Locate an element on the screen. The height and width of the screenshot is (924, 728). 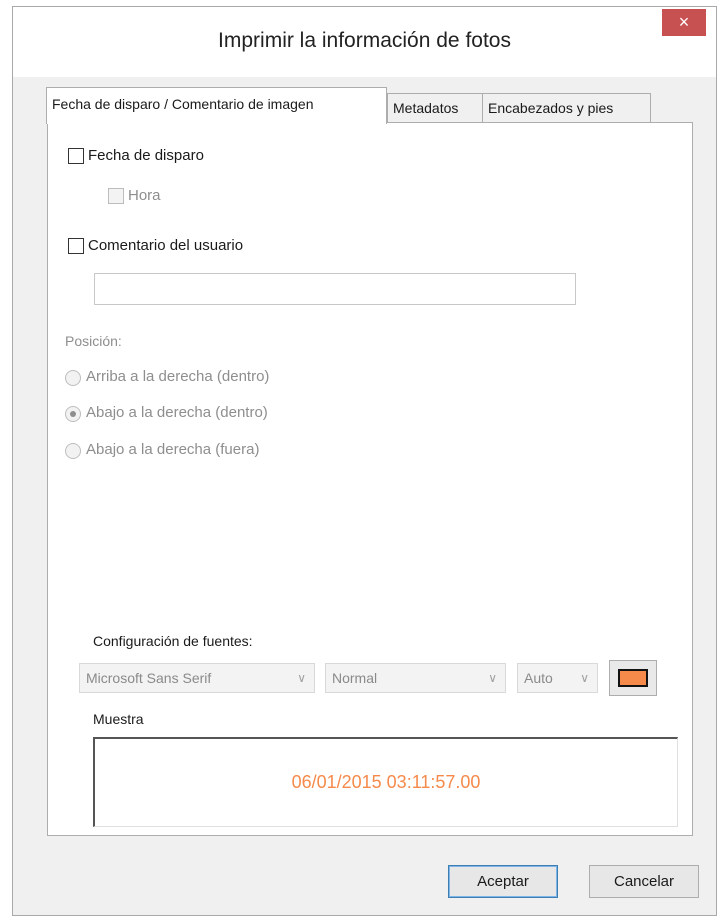
radio-selected-dot is located at coordinates (73, 414).